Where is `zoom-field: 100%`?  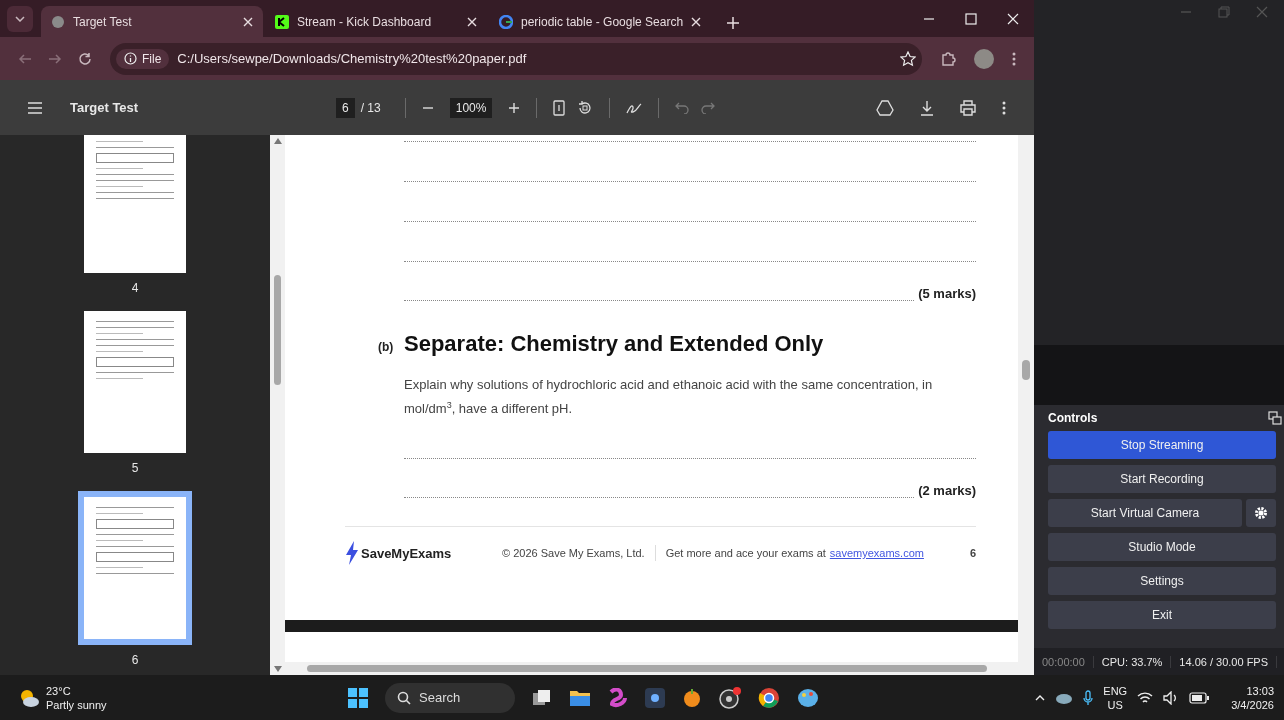
zoom-field: 100% is located at coordinates (471, 107).